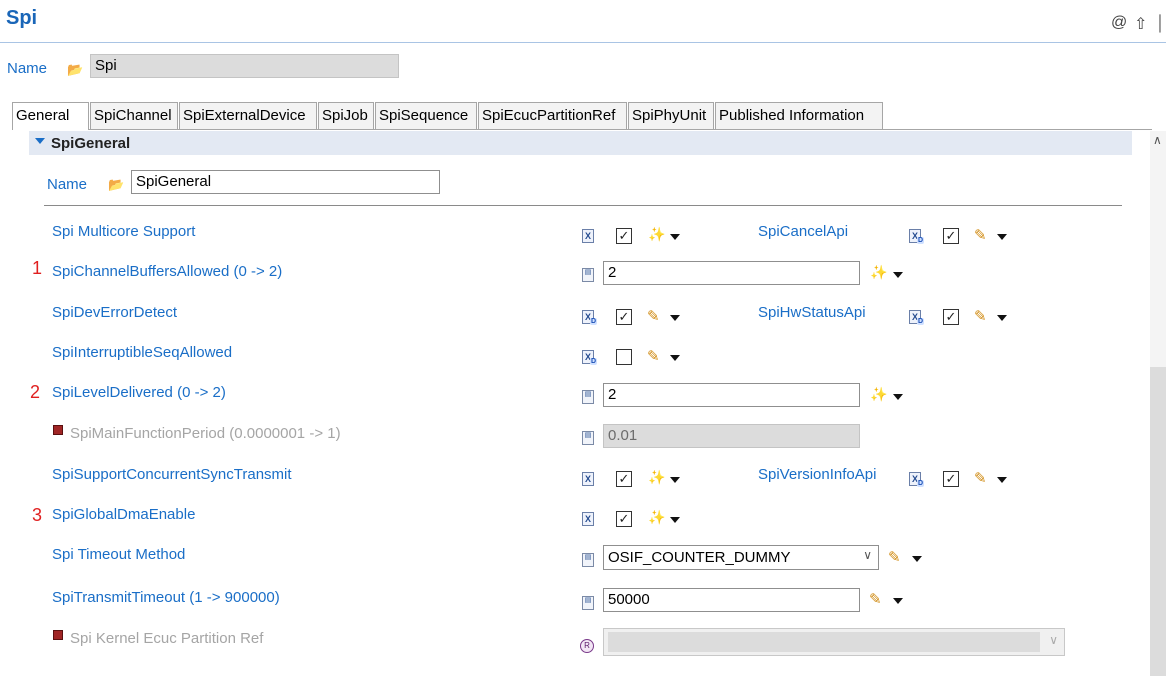 The image size is (1166, 676). What do you see at coordinates (124, 231) in the screenshot?
I see `multicore-label: Spi Multicore Support` at bounding box center [124, 231].